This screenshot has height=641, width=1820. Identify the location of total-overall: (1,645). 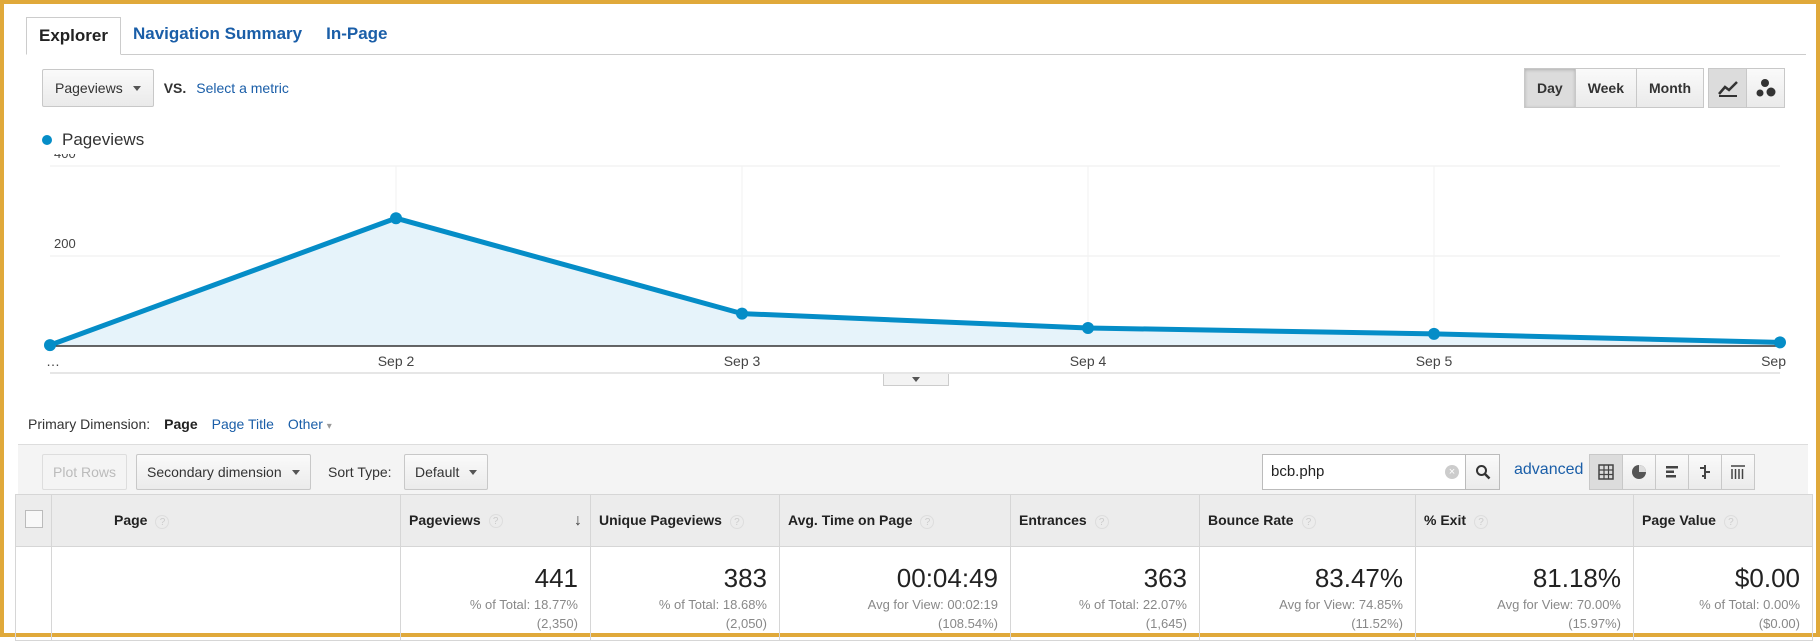
(1166, 623).